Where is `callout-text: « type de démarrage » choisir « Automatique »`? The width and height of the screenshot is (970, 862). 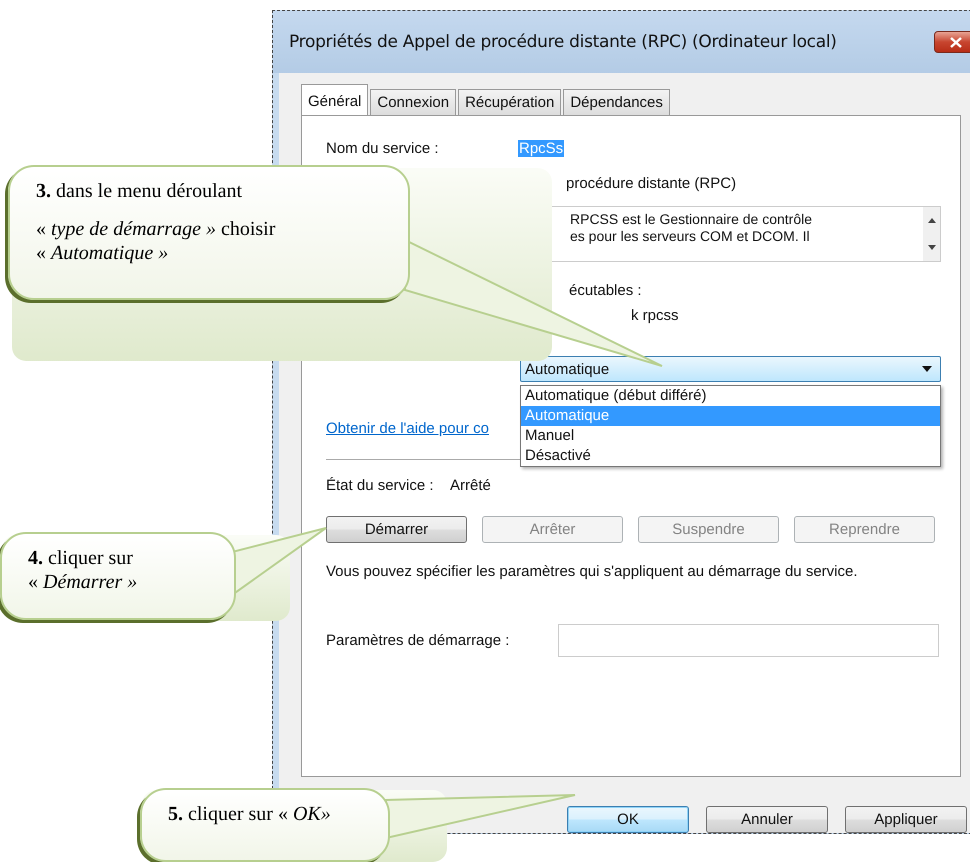 callout-text: « type de démarrage » choisir « Automatique » is located at coordinates (156, 241).